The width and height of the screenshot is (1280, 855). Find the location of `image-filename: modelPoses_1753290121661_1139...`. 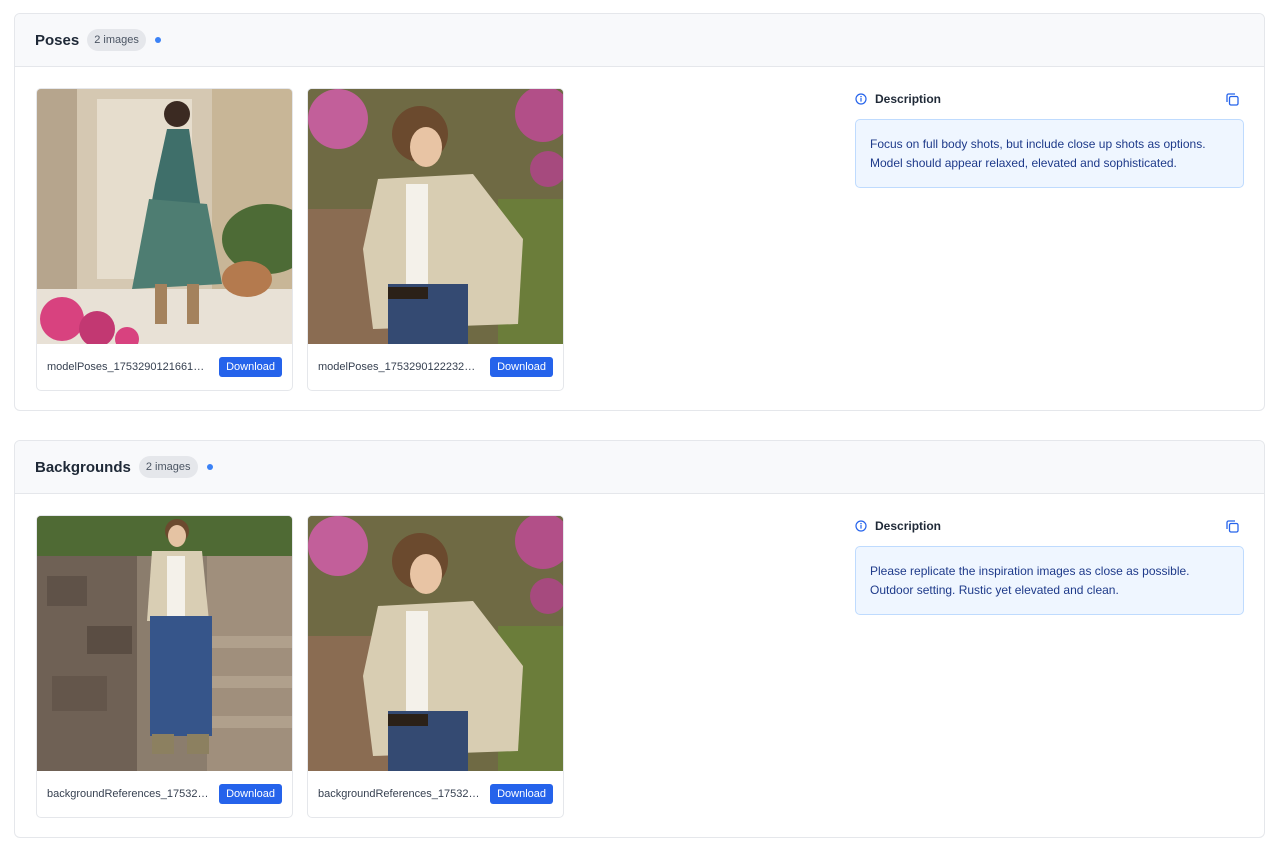

image-filename: modelPoses_1753290121661_1139... is located at coordinates (128, 367).